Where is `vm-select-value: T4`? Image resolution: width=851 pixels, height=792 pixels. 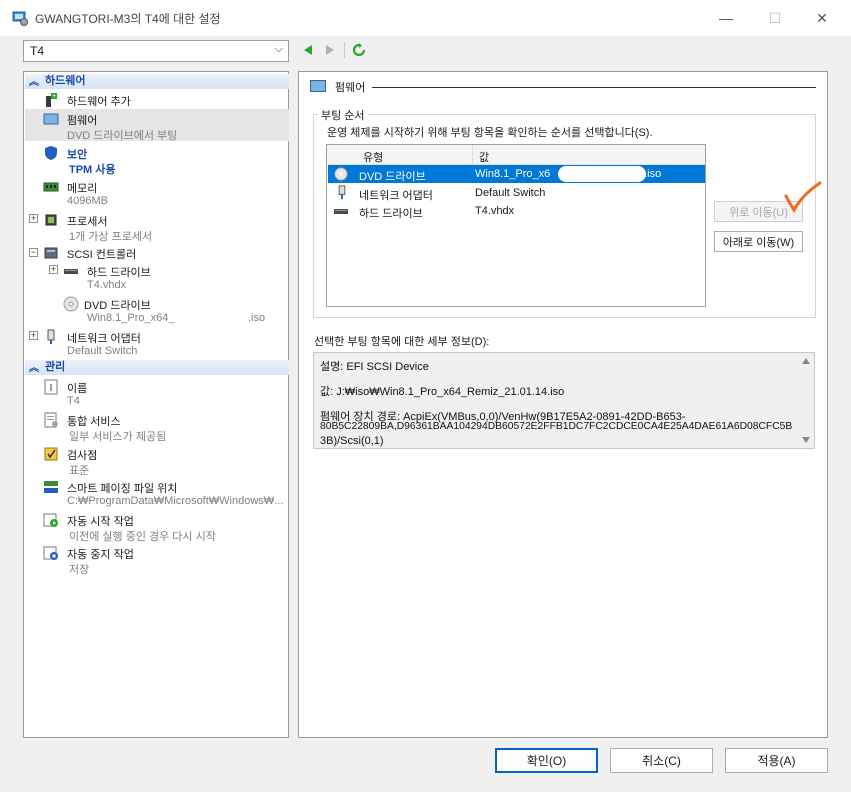
vm-select-value: T4 is located at coordinates (37, 51).